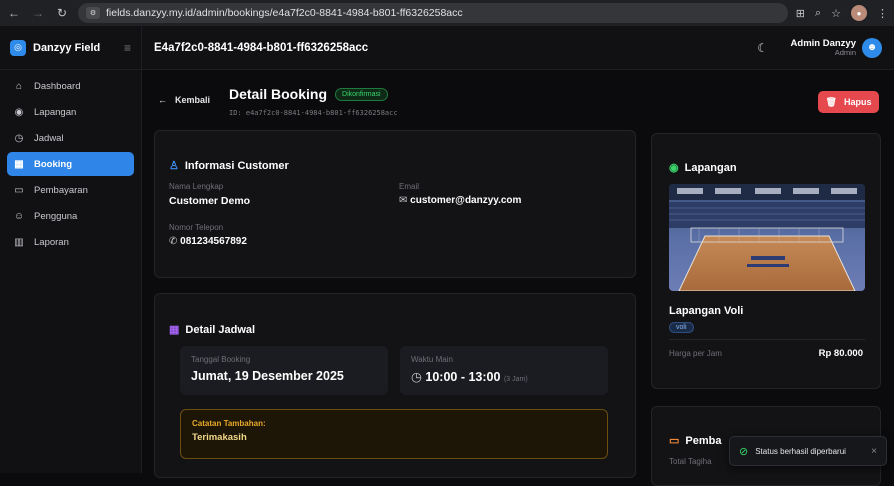  I want to click on sidebar-item-lapangan: ◉ Lapangan, so click(70, 112).